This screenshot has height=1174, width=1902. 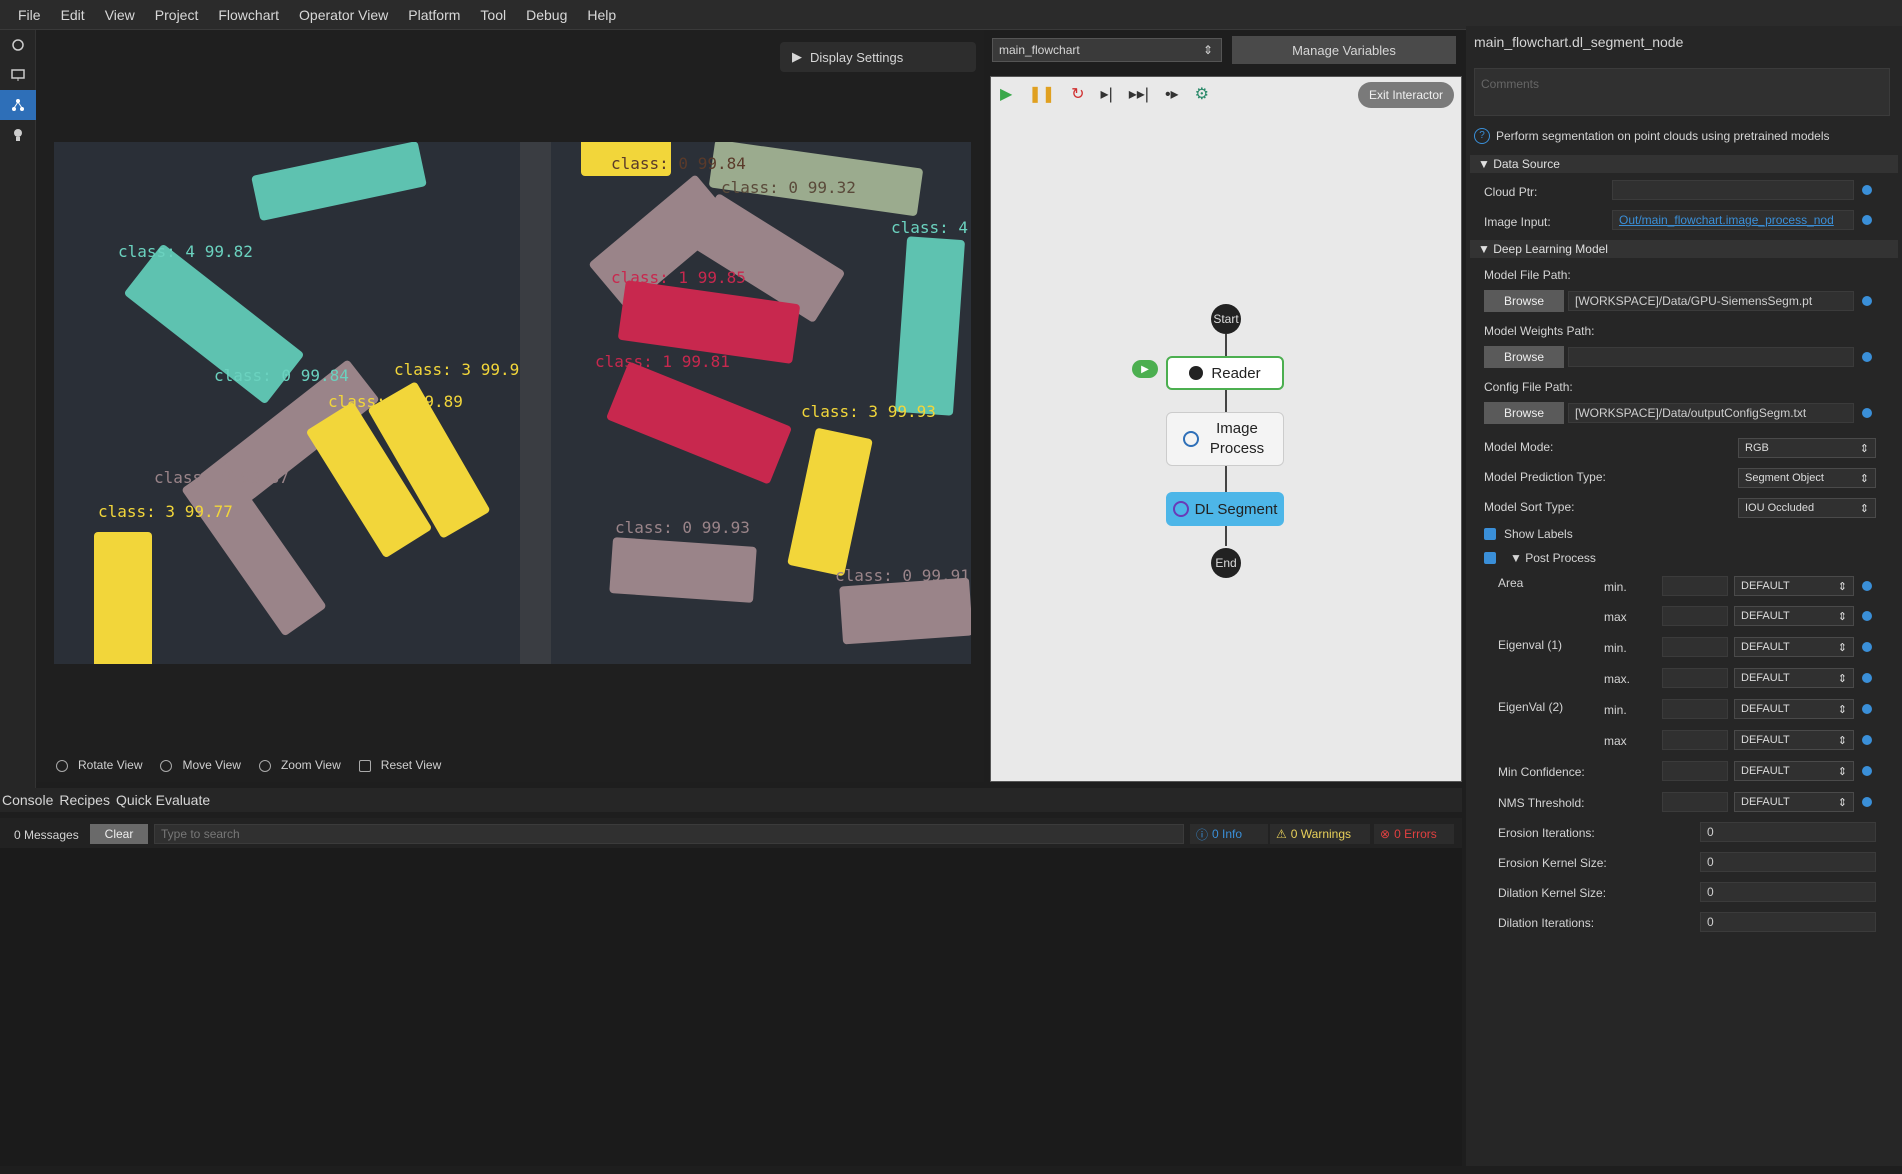 What do you see at coordinates (1794, 802) in the screenshot?
I see `nms-threshold-select: DEFAULT ⇕` at bounding box center [1794, 802].